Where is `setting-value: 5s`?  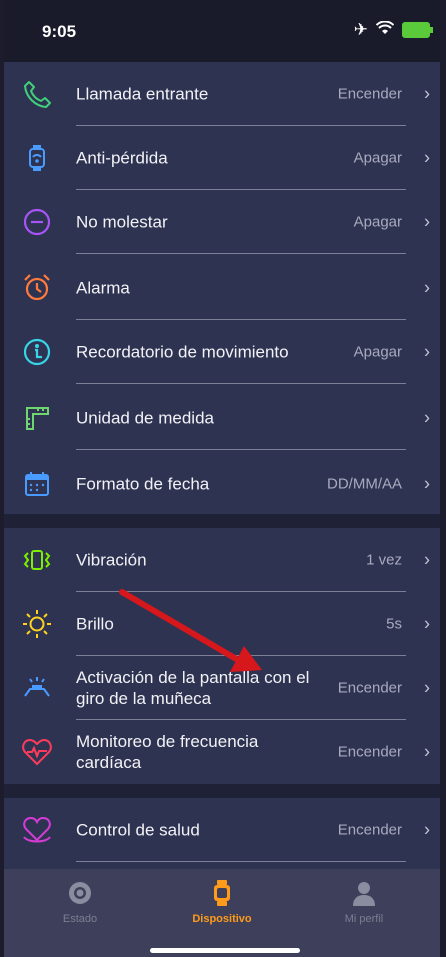 setting-value: 5s is located at coordinates (394, 624).